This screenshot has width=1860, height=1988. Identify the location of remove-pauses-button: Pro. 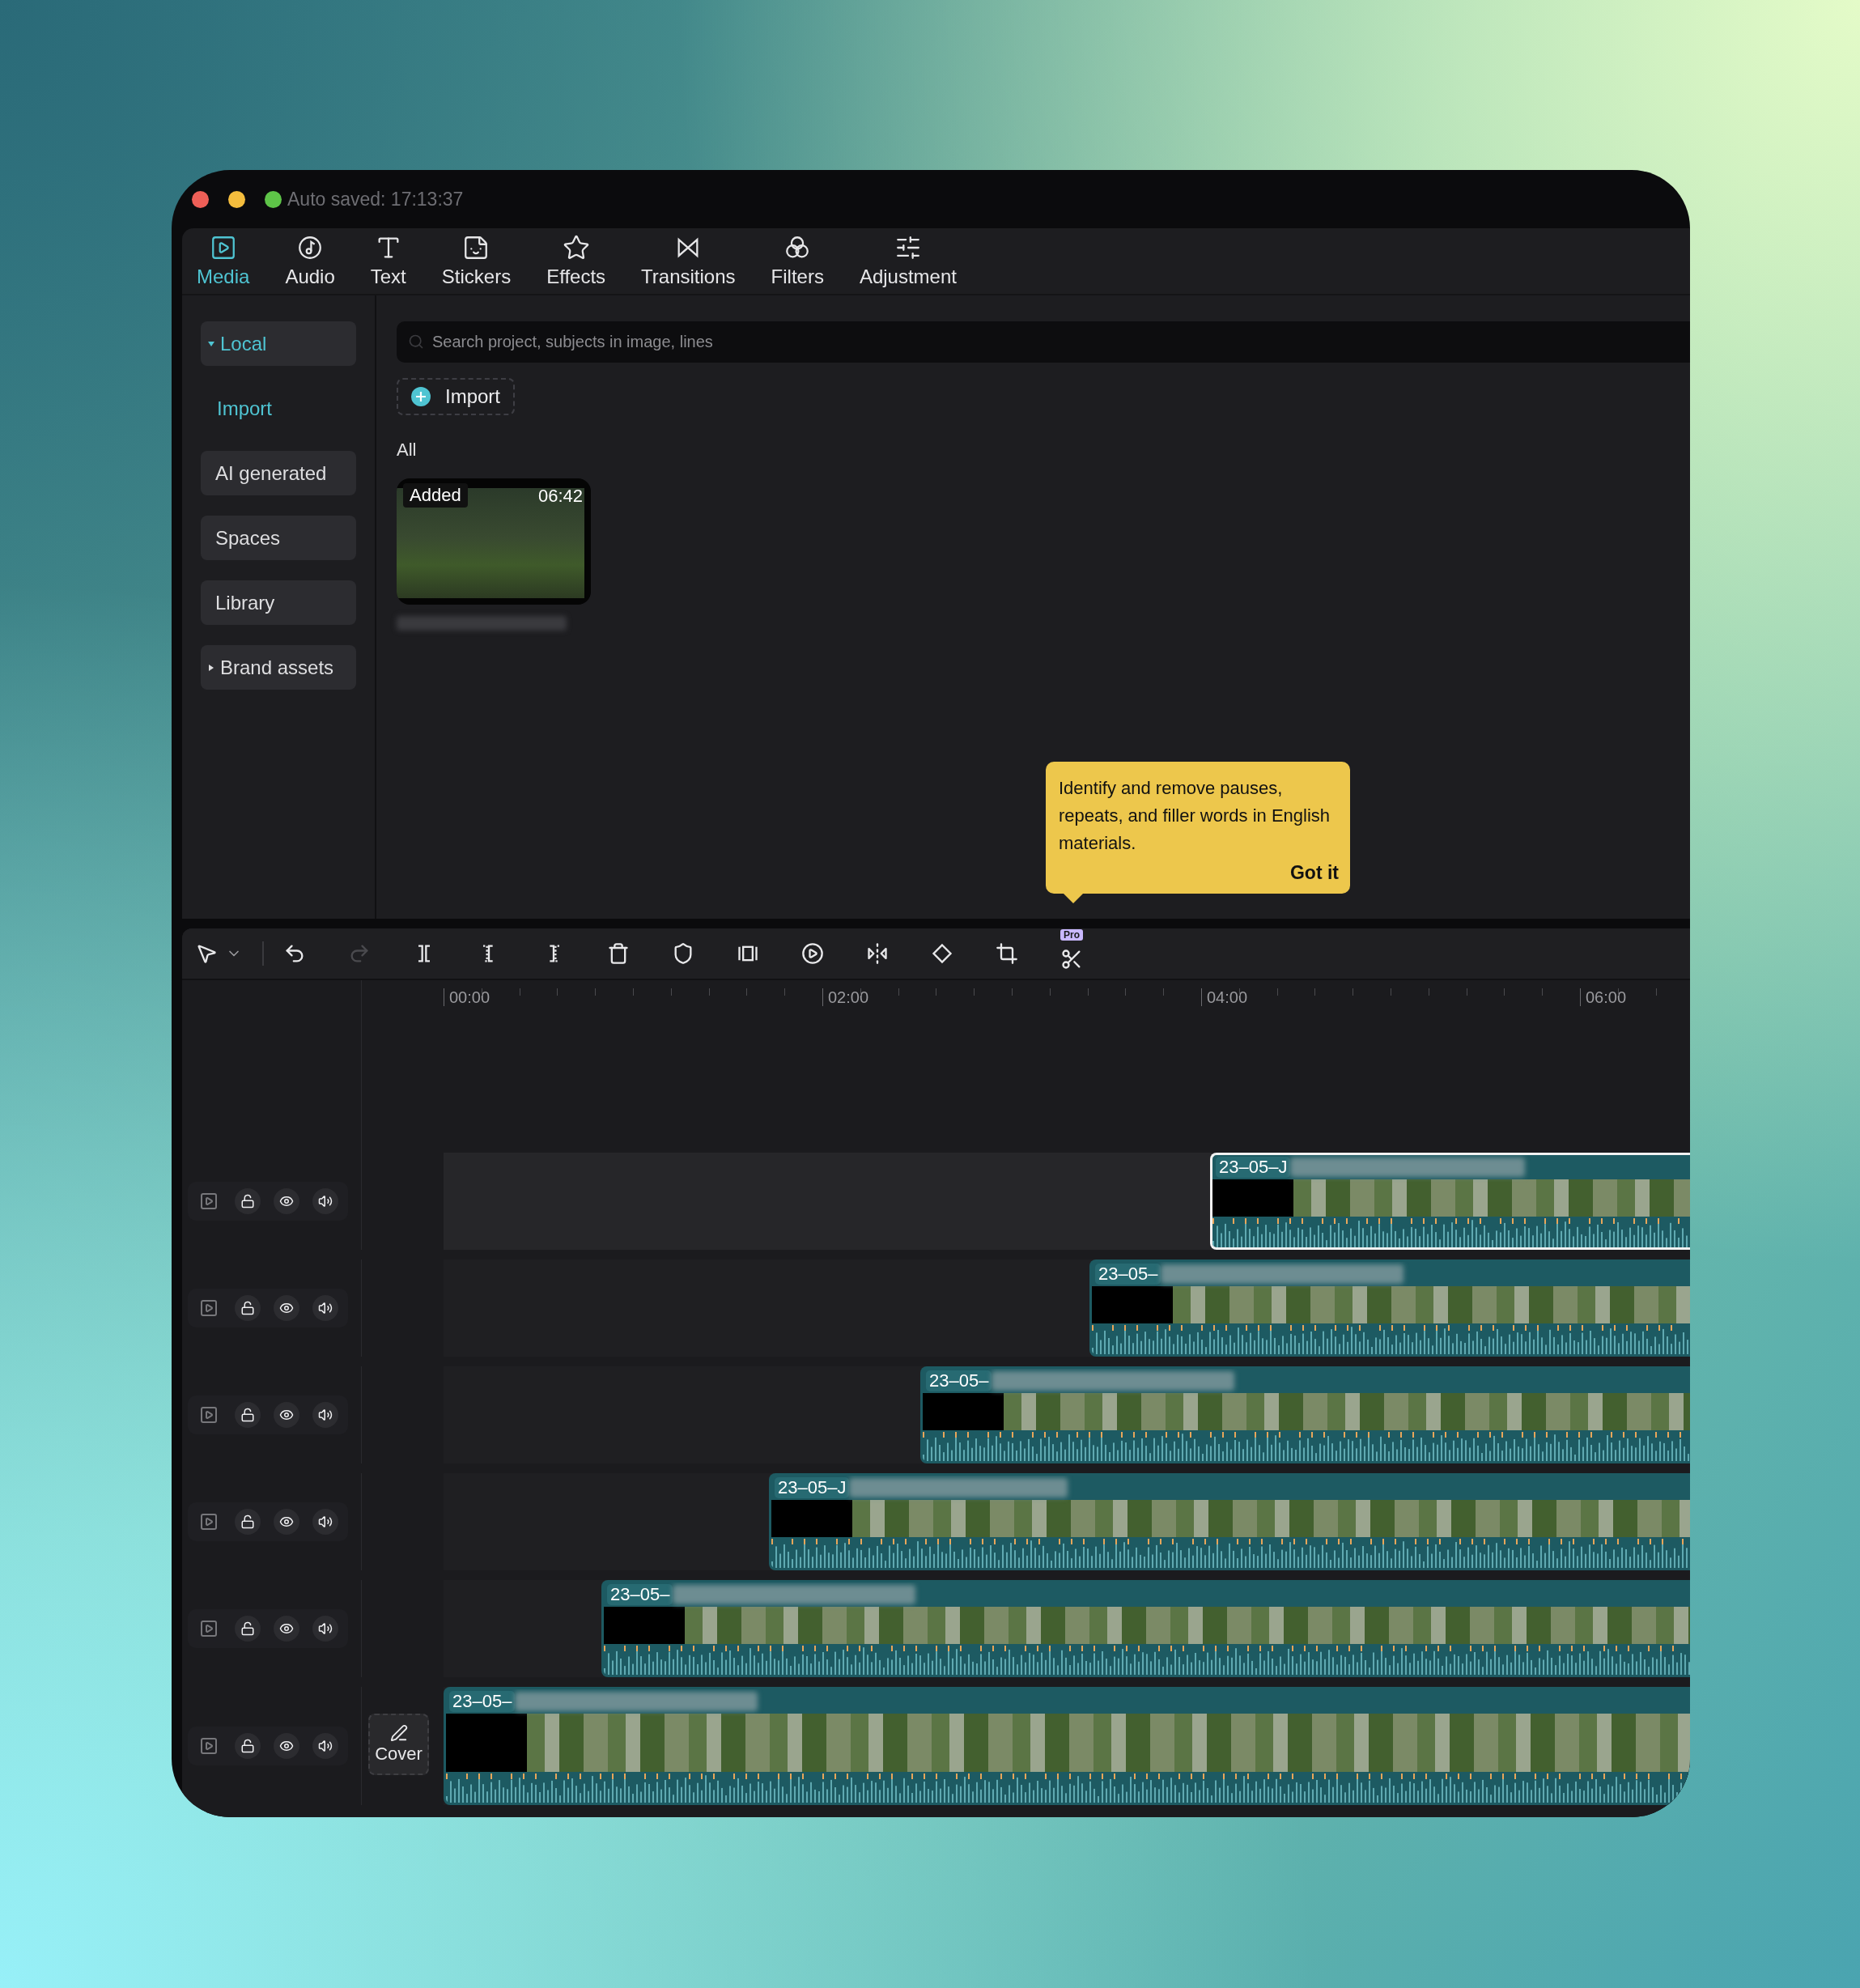
(1072, 953).